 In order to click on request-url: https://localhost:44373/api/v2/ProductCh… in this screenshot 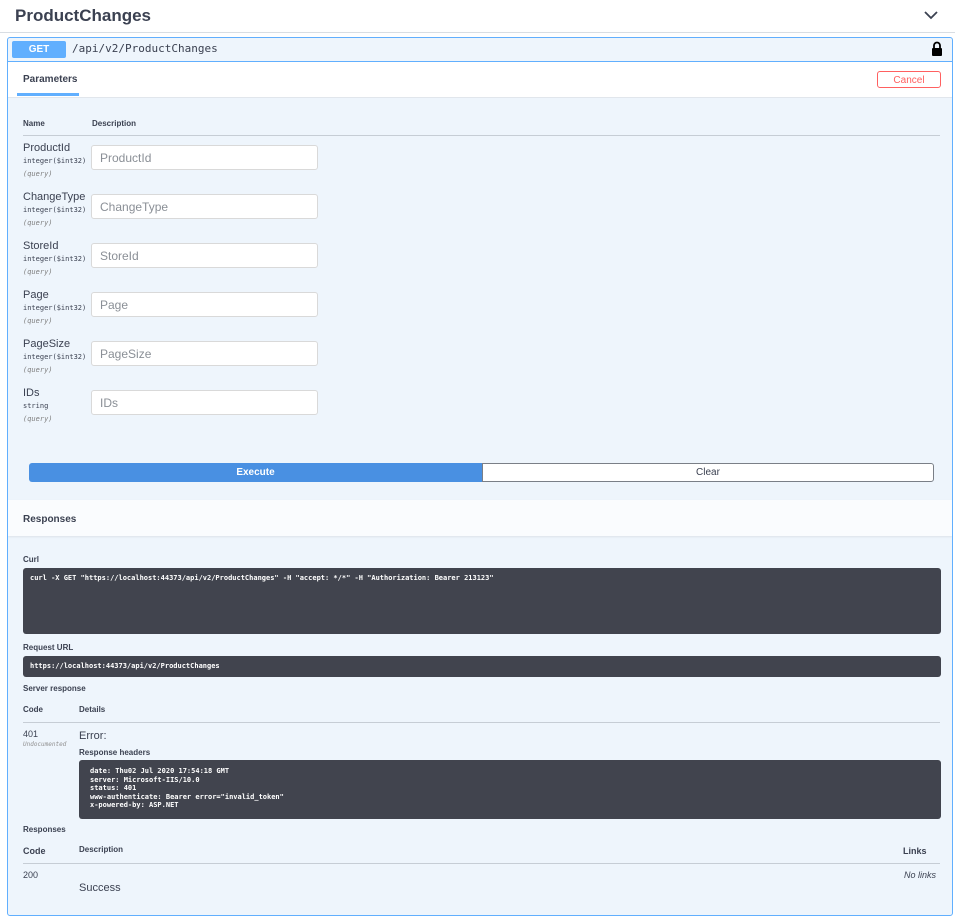, I will do `click(125, 666)`.